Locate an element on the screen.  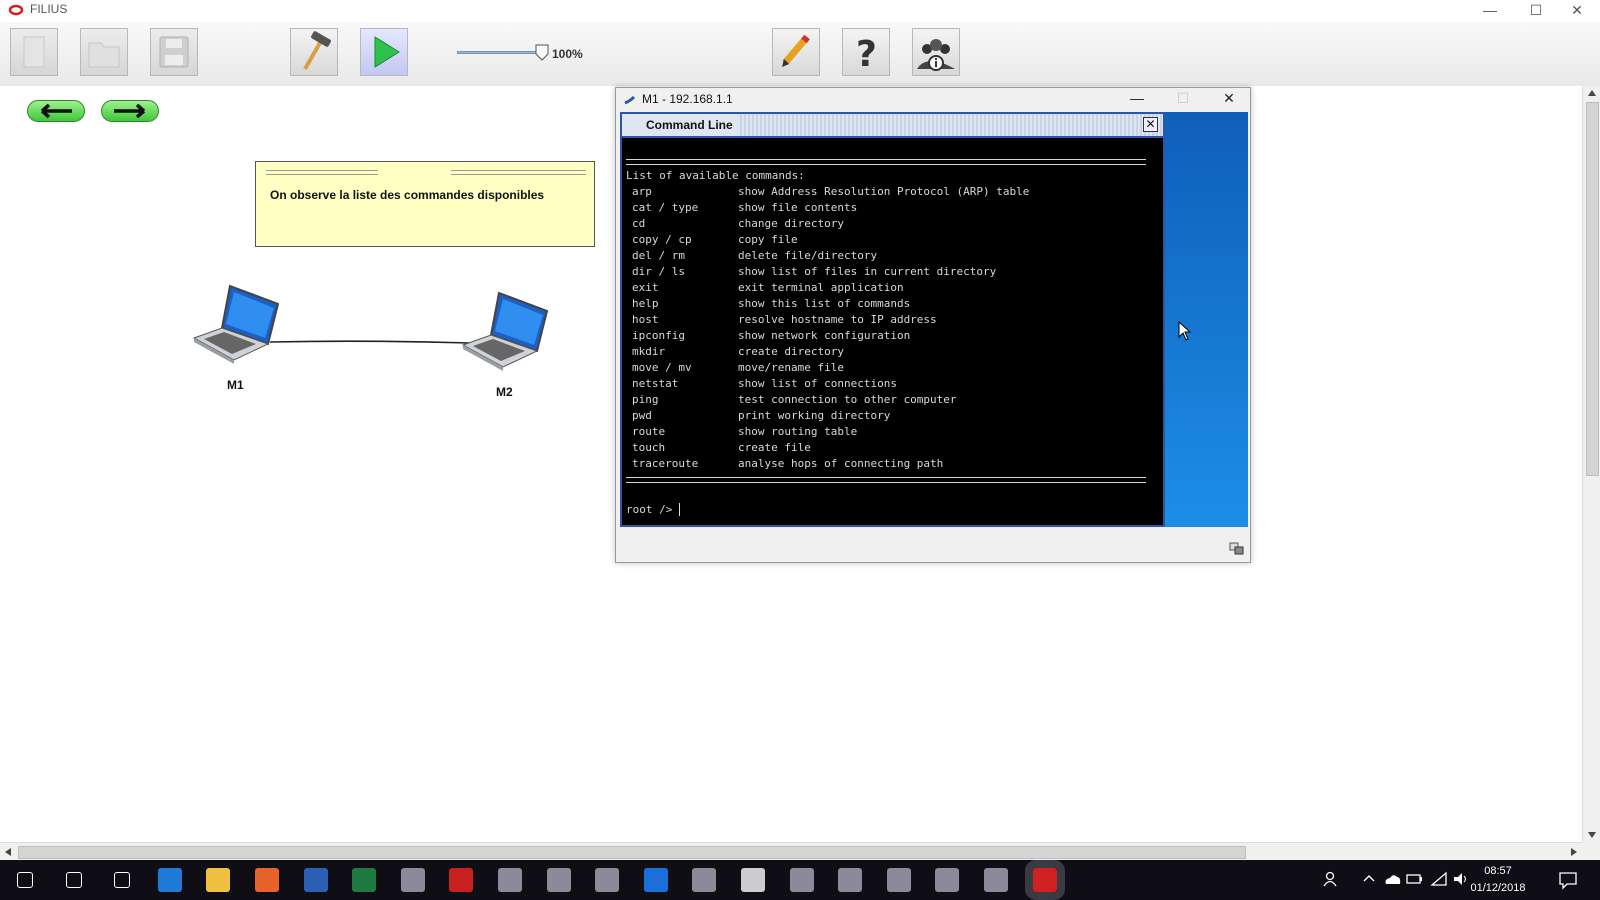
play-icon is located at coordinates (387, 52).